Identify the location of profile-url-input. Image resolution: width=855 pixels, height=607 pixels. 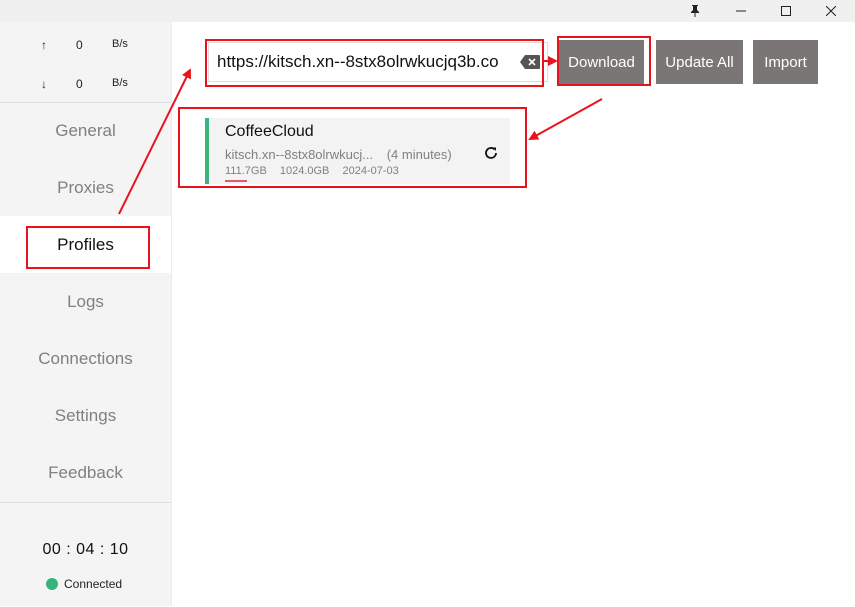
(364, 62).